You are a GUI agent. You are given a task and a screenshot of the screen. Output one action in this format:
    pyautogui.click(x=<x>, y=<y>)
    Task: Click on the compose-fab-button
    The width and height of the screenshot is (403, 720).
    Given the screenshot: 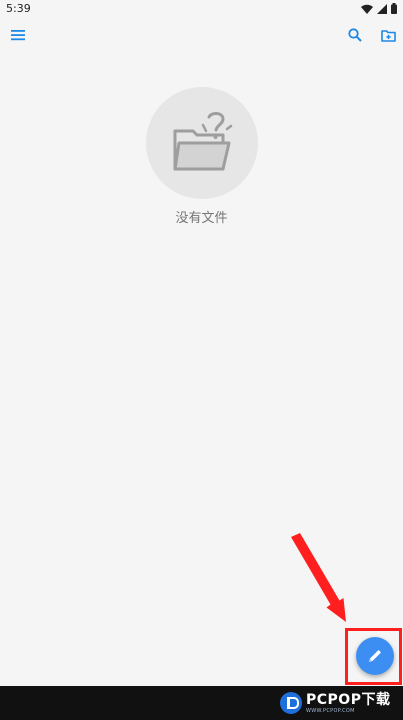 What is the action you would take?
    pyautogui.click(x=375, y=656)
    